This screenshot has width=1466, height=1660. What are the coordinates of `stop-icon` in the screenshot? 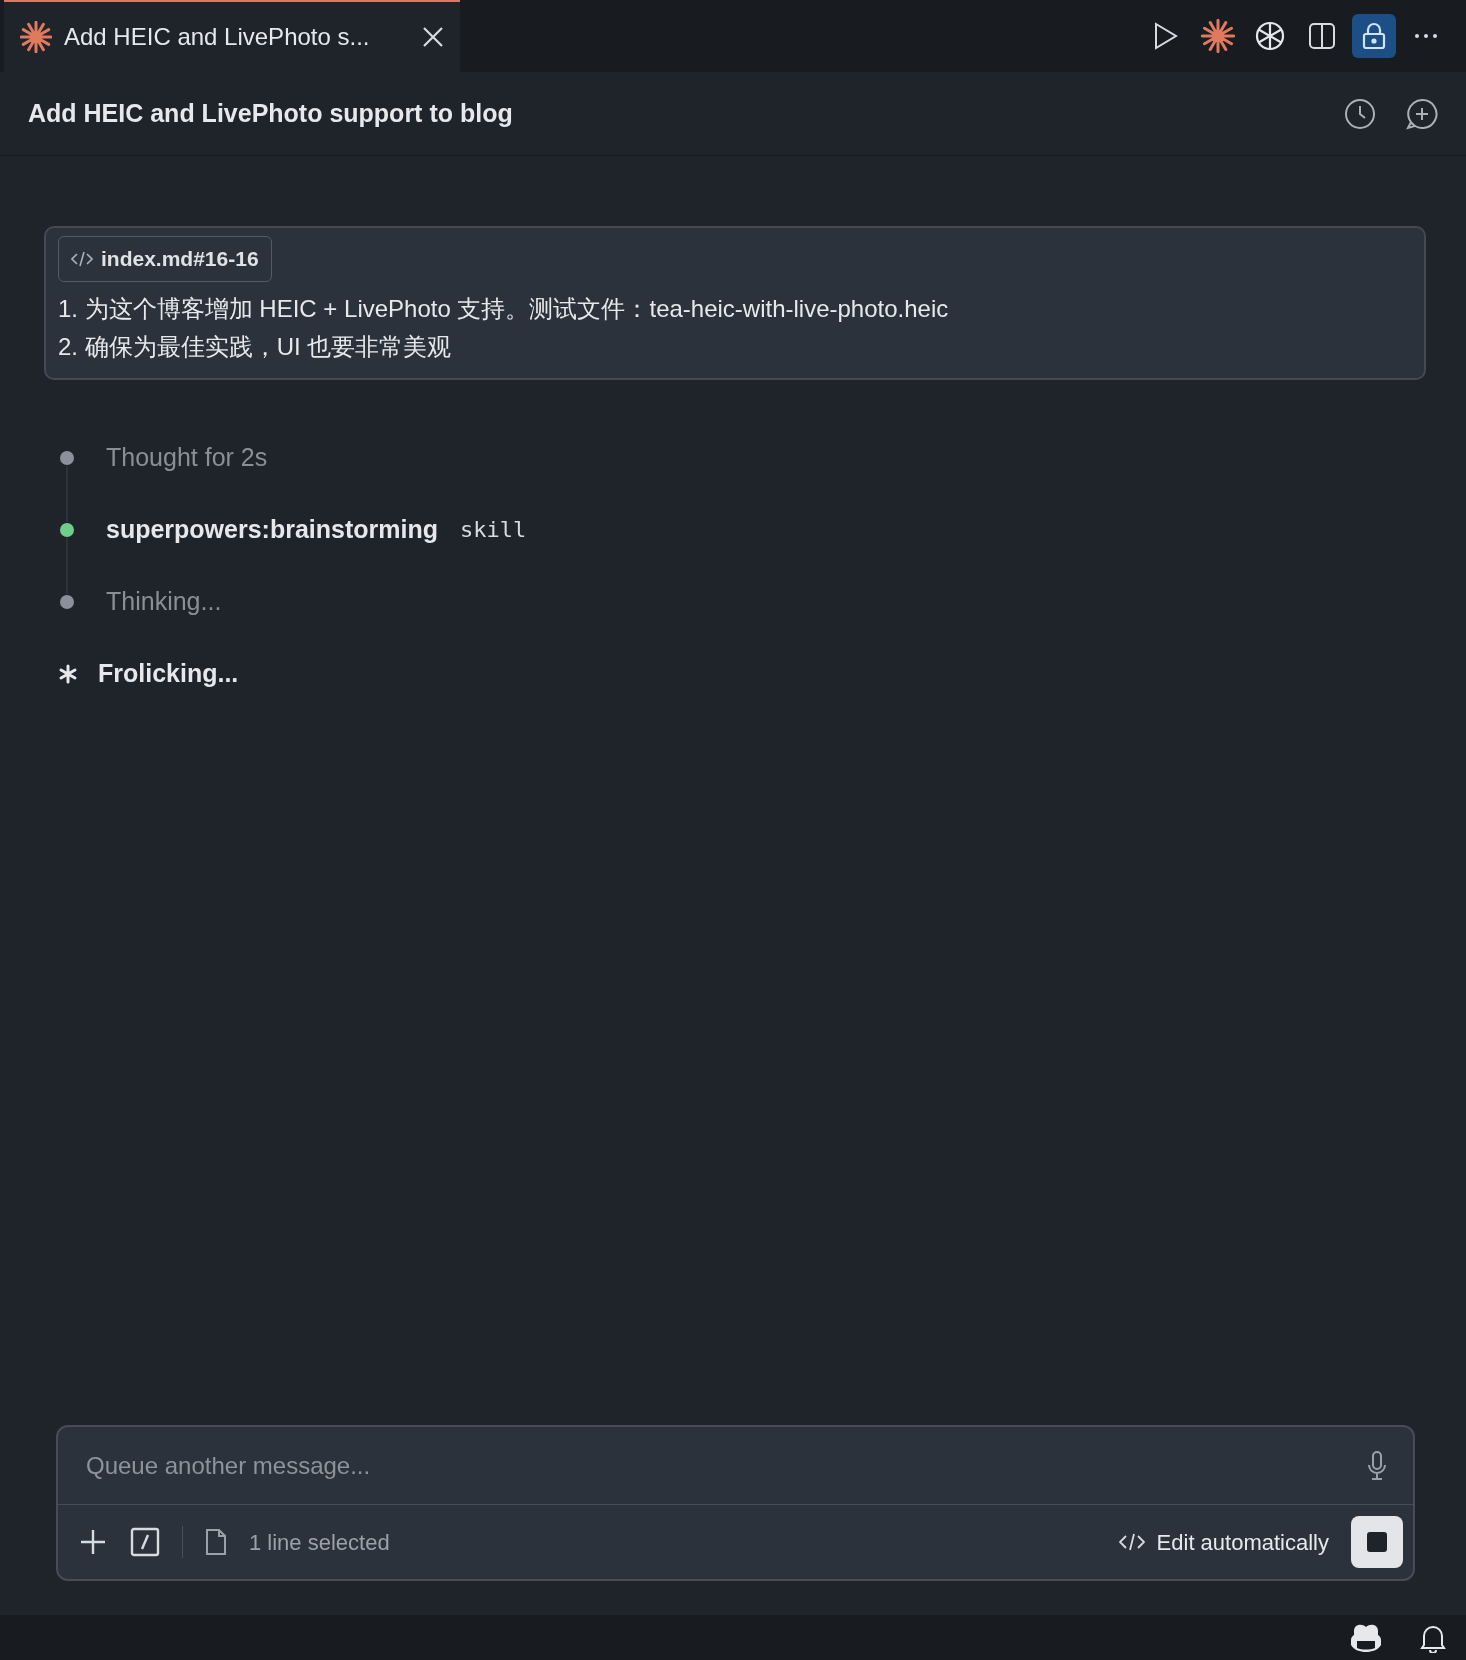 It's located at (1377, 1542).